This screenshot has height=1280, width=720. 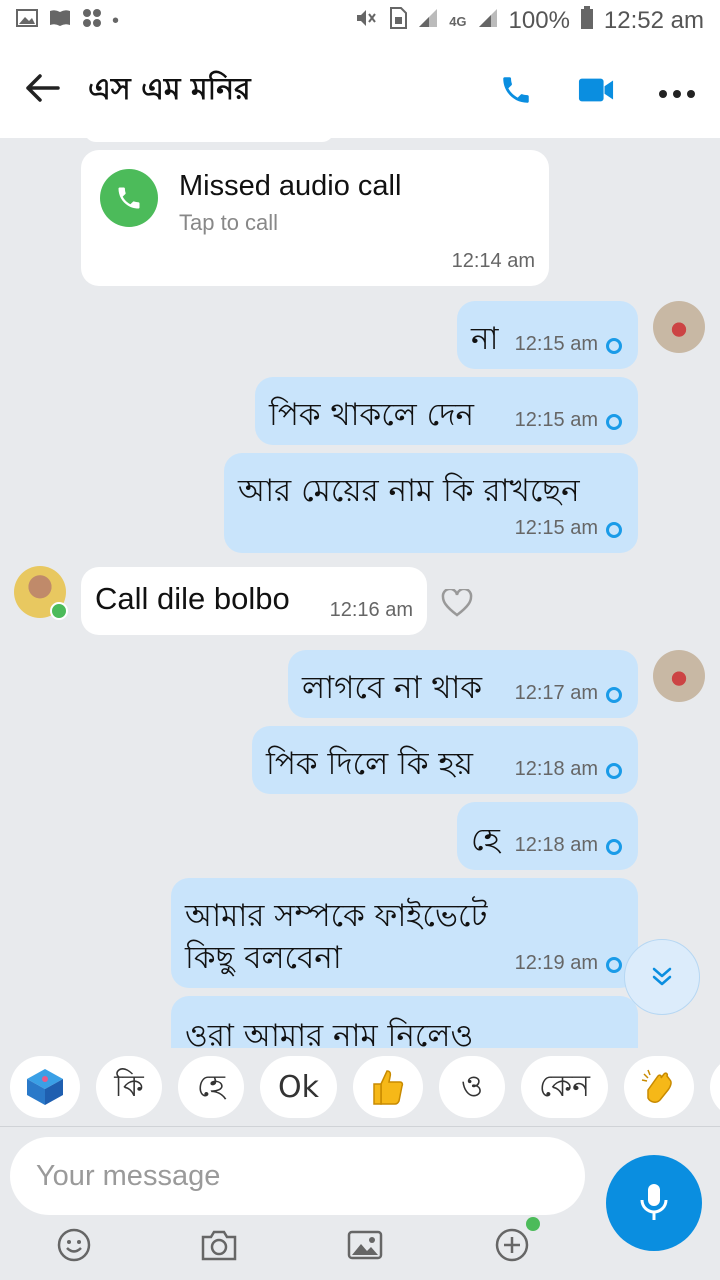 What do you see at coordinates (192, 598) in the screenshot?
I see `message-text: Call dile bolbo` at bounding box center [192, 598].